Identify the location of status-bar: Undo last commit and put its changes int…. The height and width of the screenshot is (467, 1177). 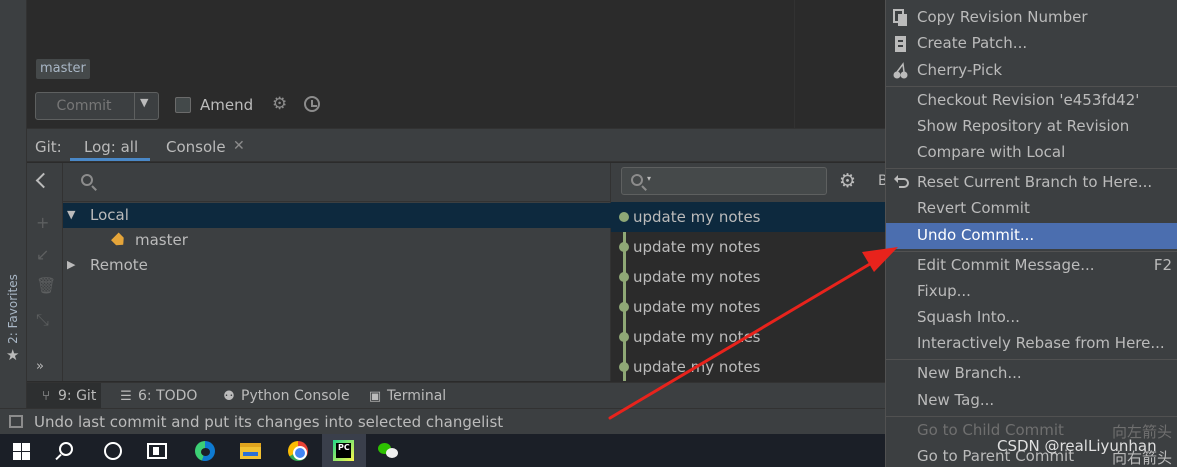
(442, 421).